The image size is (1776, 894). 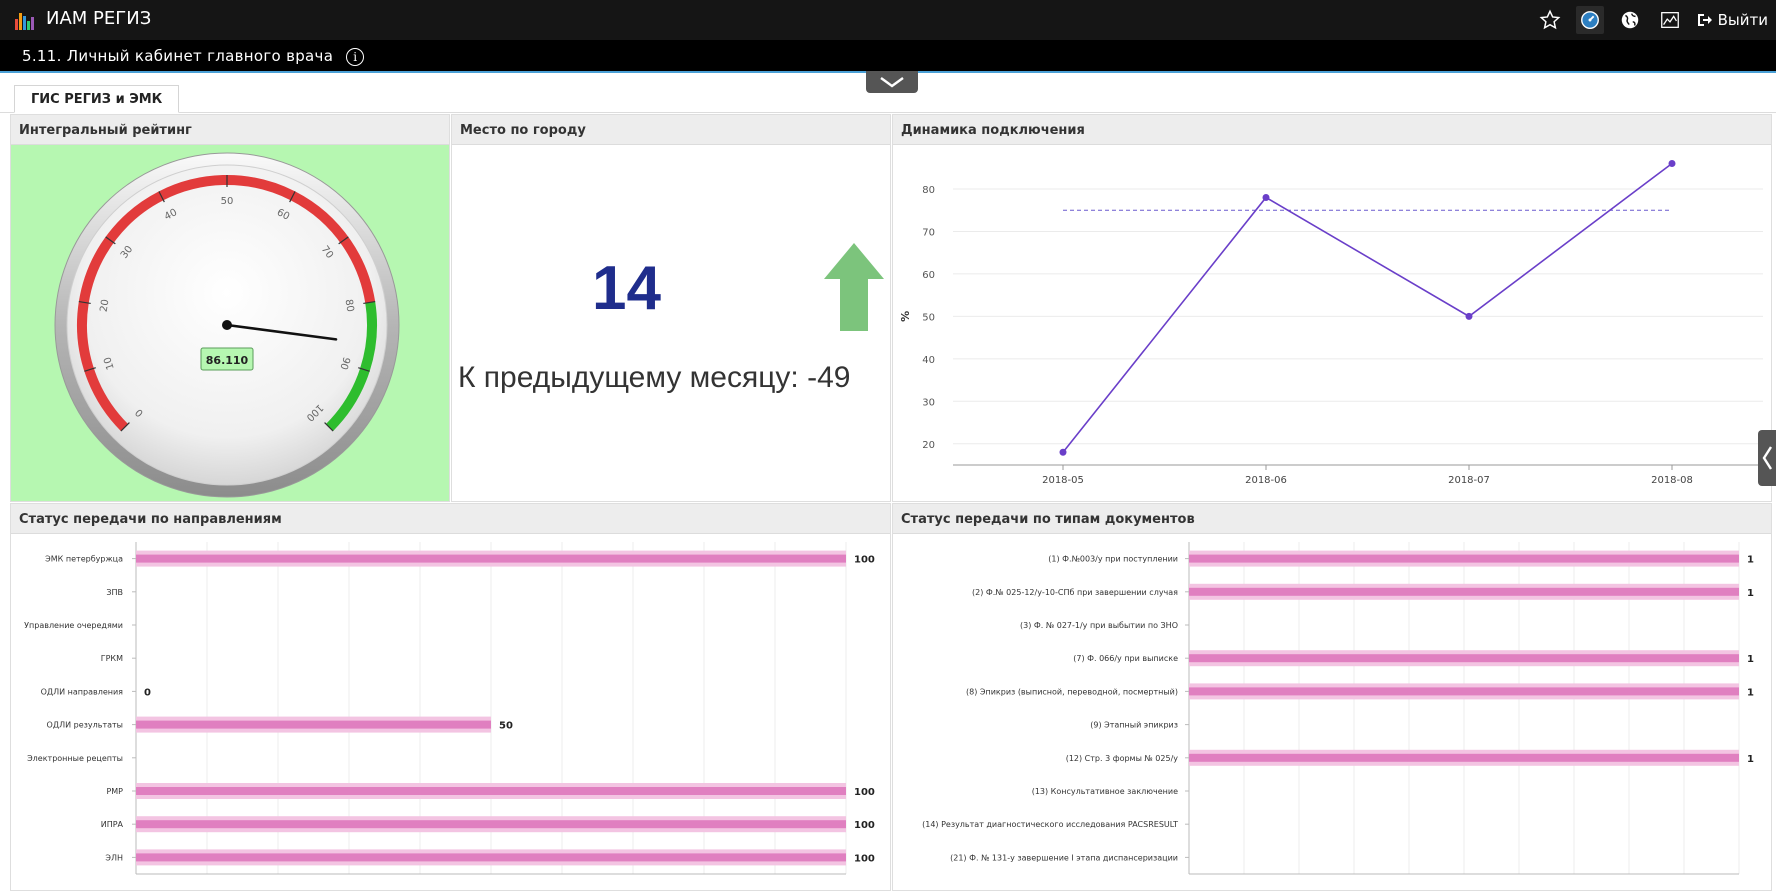 I want to click on category-label: ЭЛН, so click(x=114, y=857).